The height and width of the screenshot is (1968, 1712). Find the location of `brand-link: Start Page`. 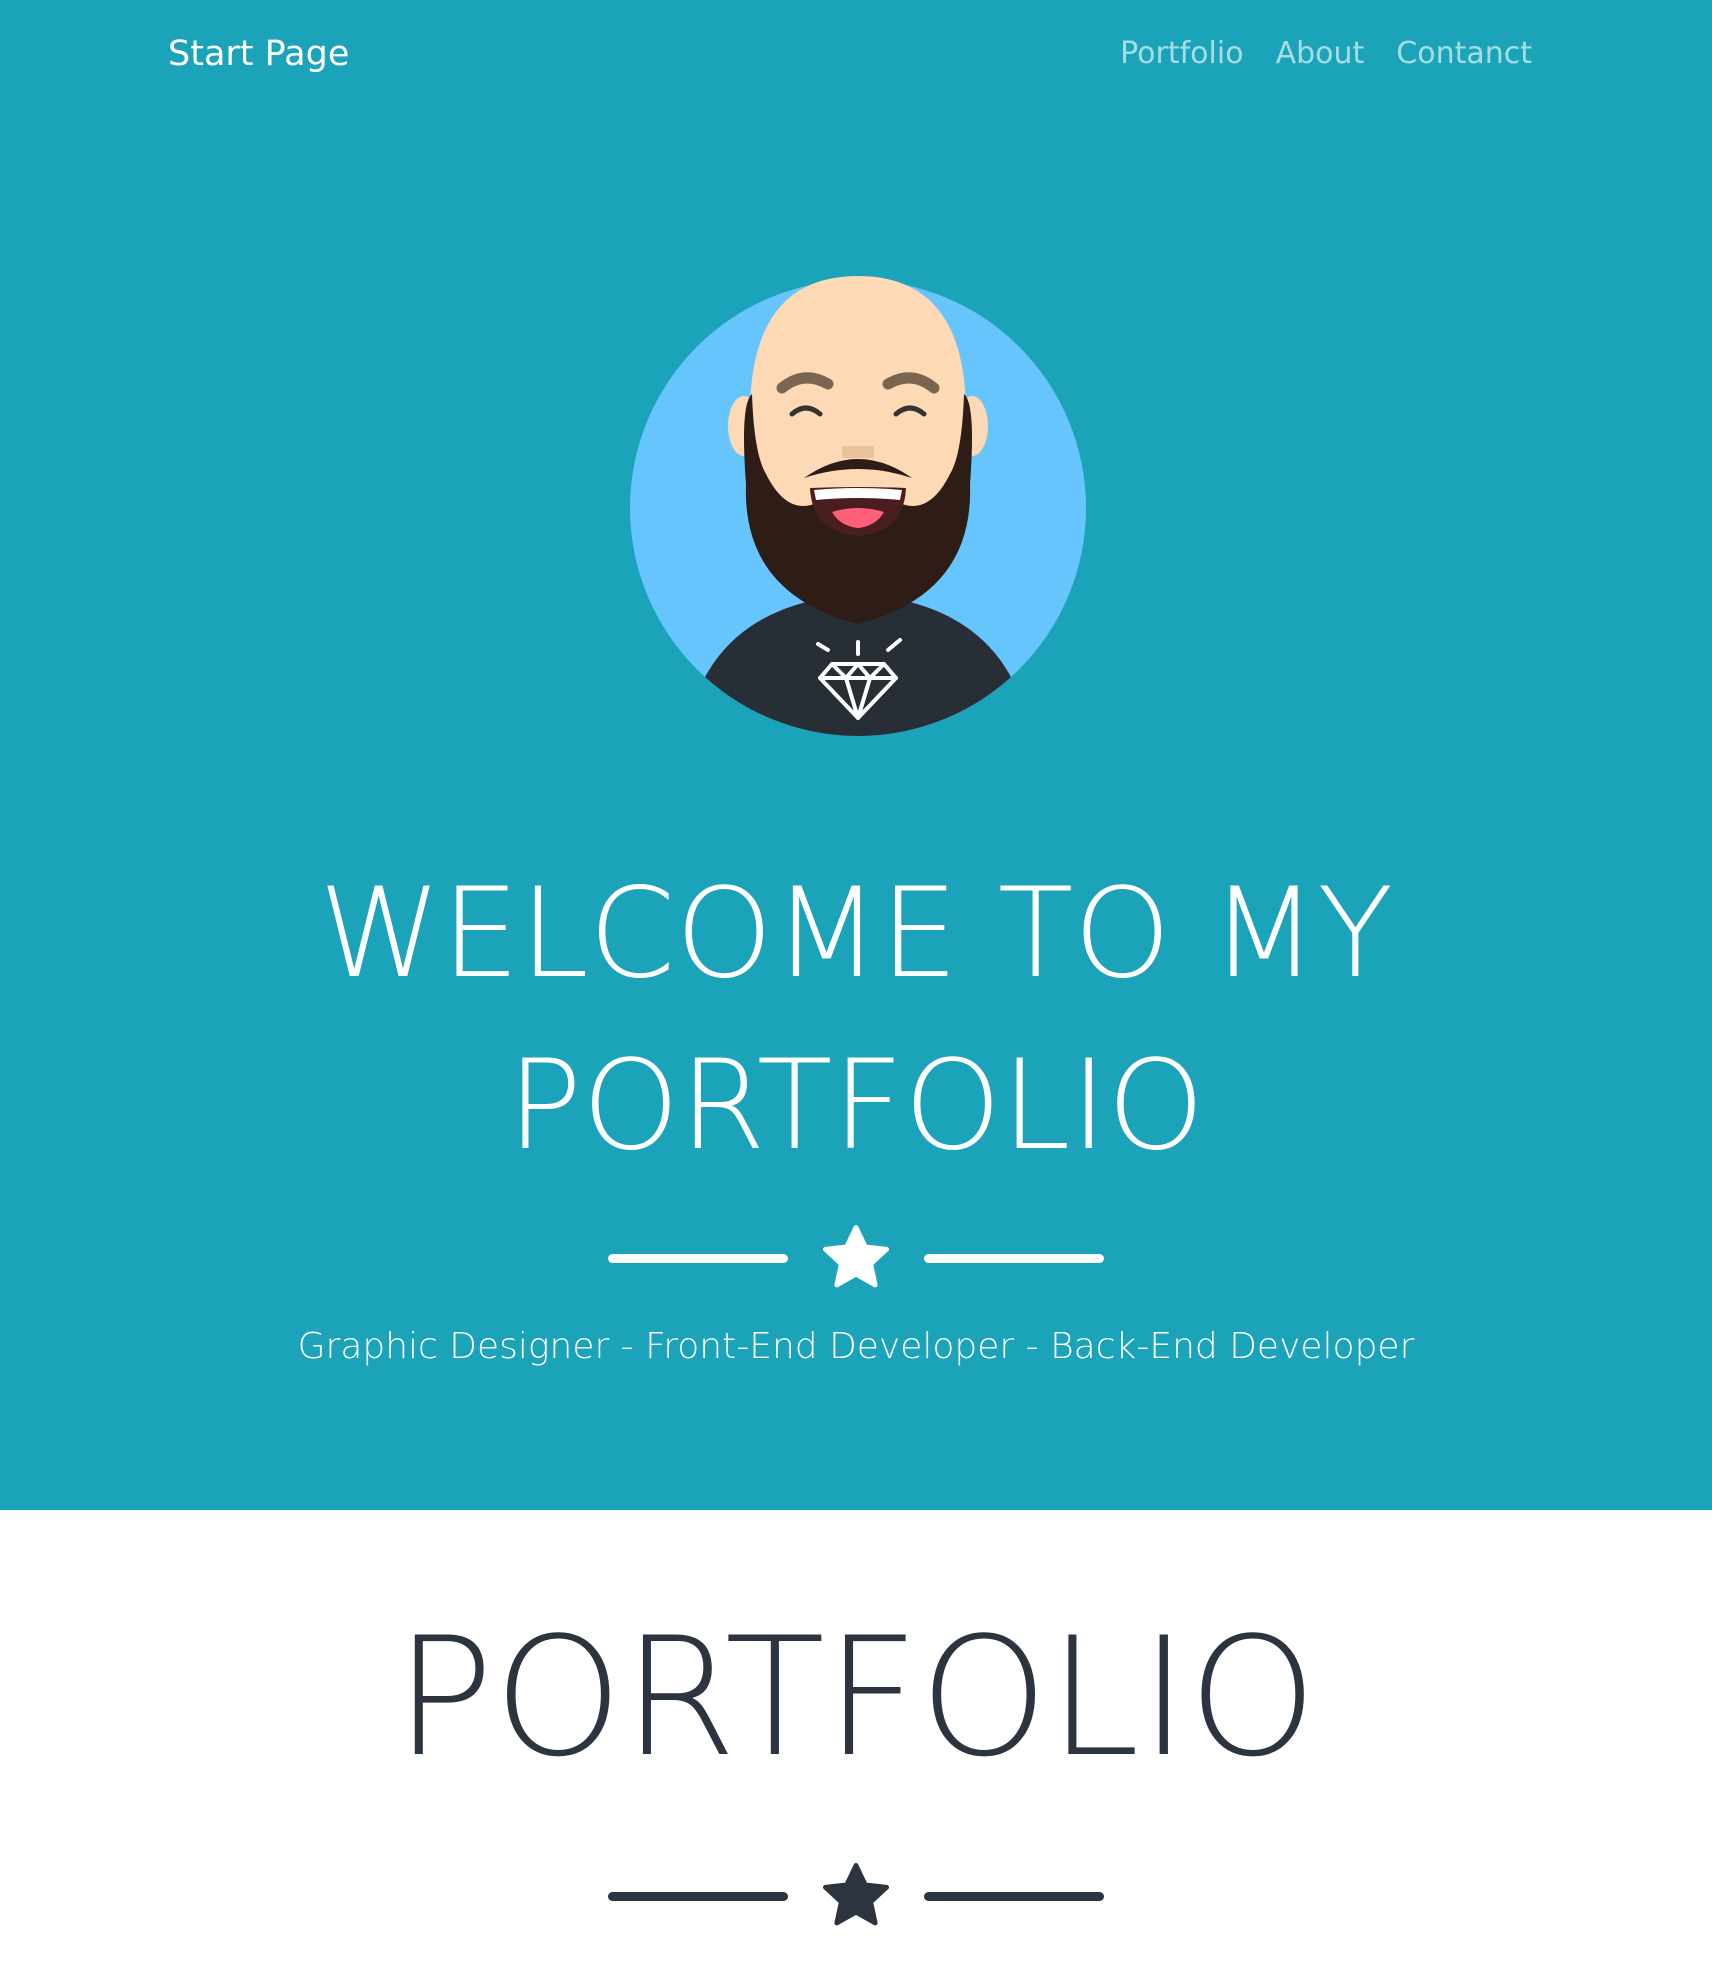

brand-link: Start Page is located at coordinates (258, 54).